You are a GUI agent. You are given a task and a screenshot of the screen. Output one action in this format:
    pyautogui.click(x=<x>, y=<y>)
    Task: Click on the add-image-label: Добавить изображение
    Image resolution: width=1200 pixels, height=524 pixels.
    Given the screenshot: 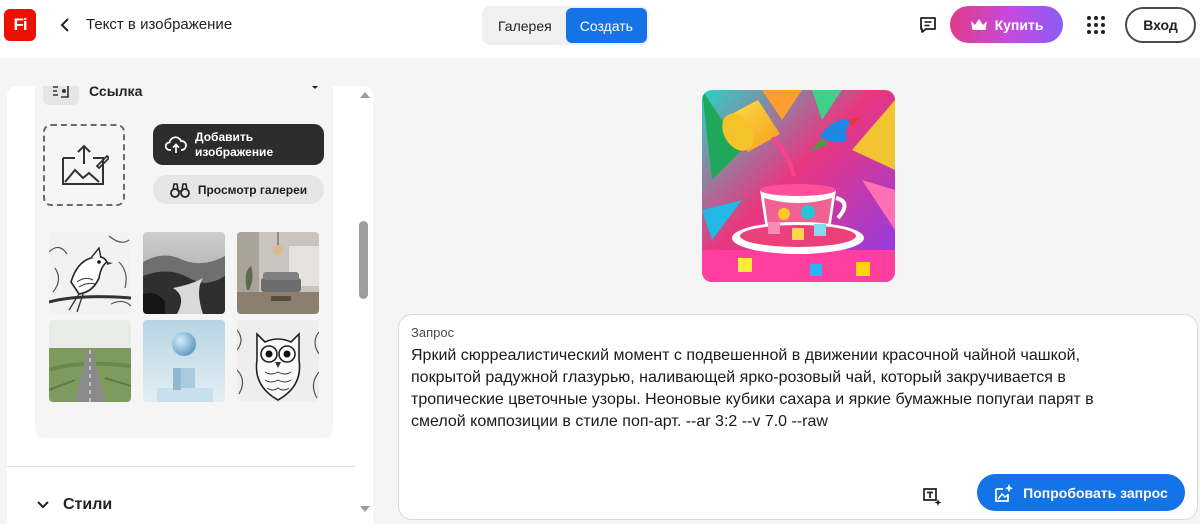 What is the action you would take?
    pyautogui.click(x=234, y=144)
    